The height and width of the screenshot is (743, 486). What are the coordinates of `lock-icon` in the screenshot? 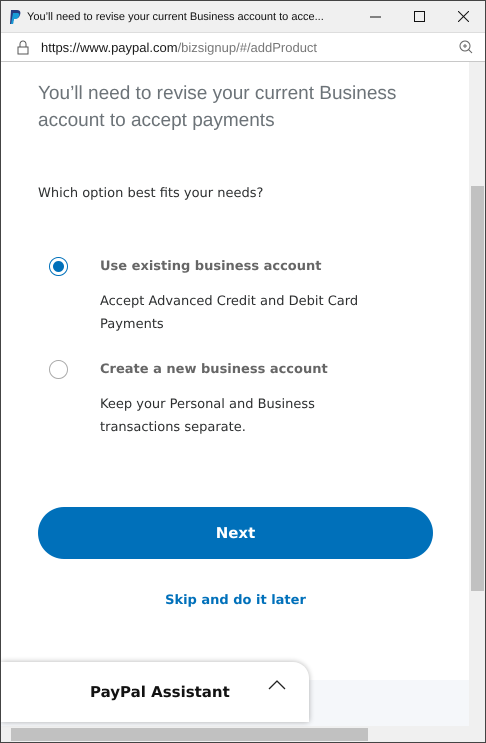 It's located at (23, 47).